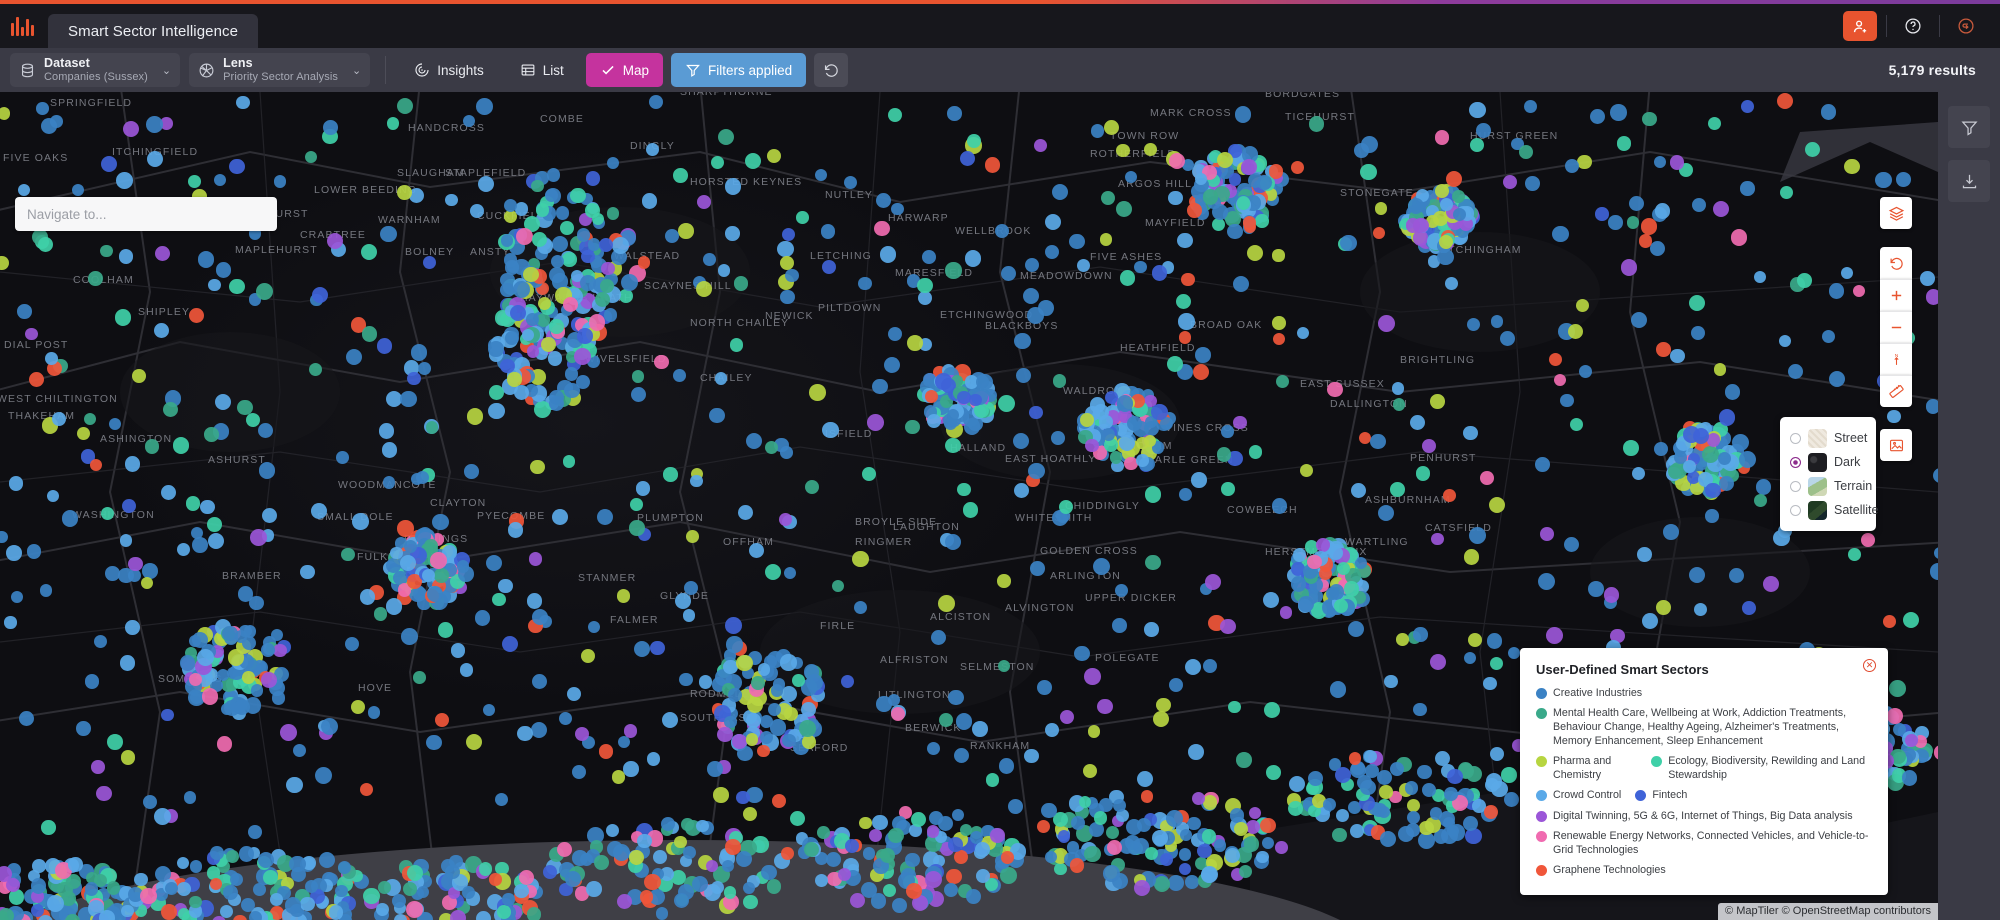 Image resolution: width=2000 pixels, height=920 pixels. I want to click on map-style-option-terrain: Terrain, so click(1831, 486).